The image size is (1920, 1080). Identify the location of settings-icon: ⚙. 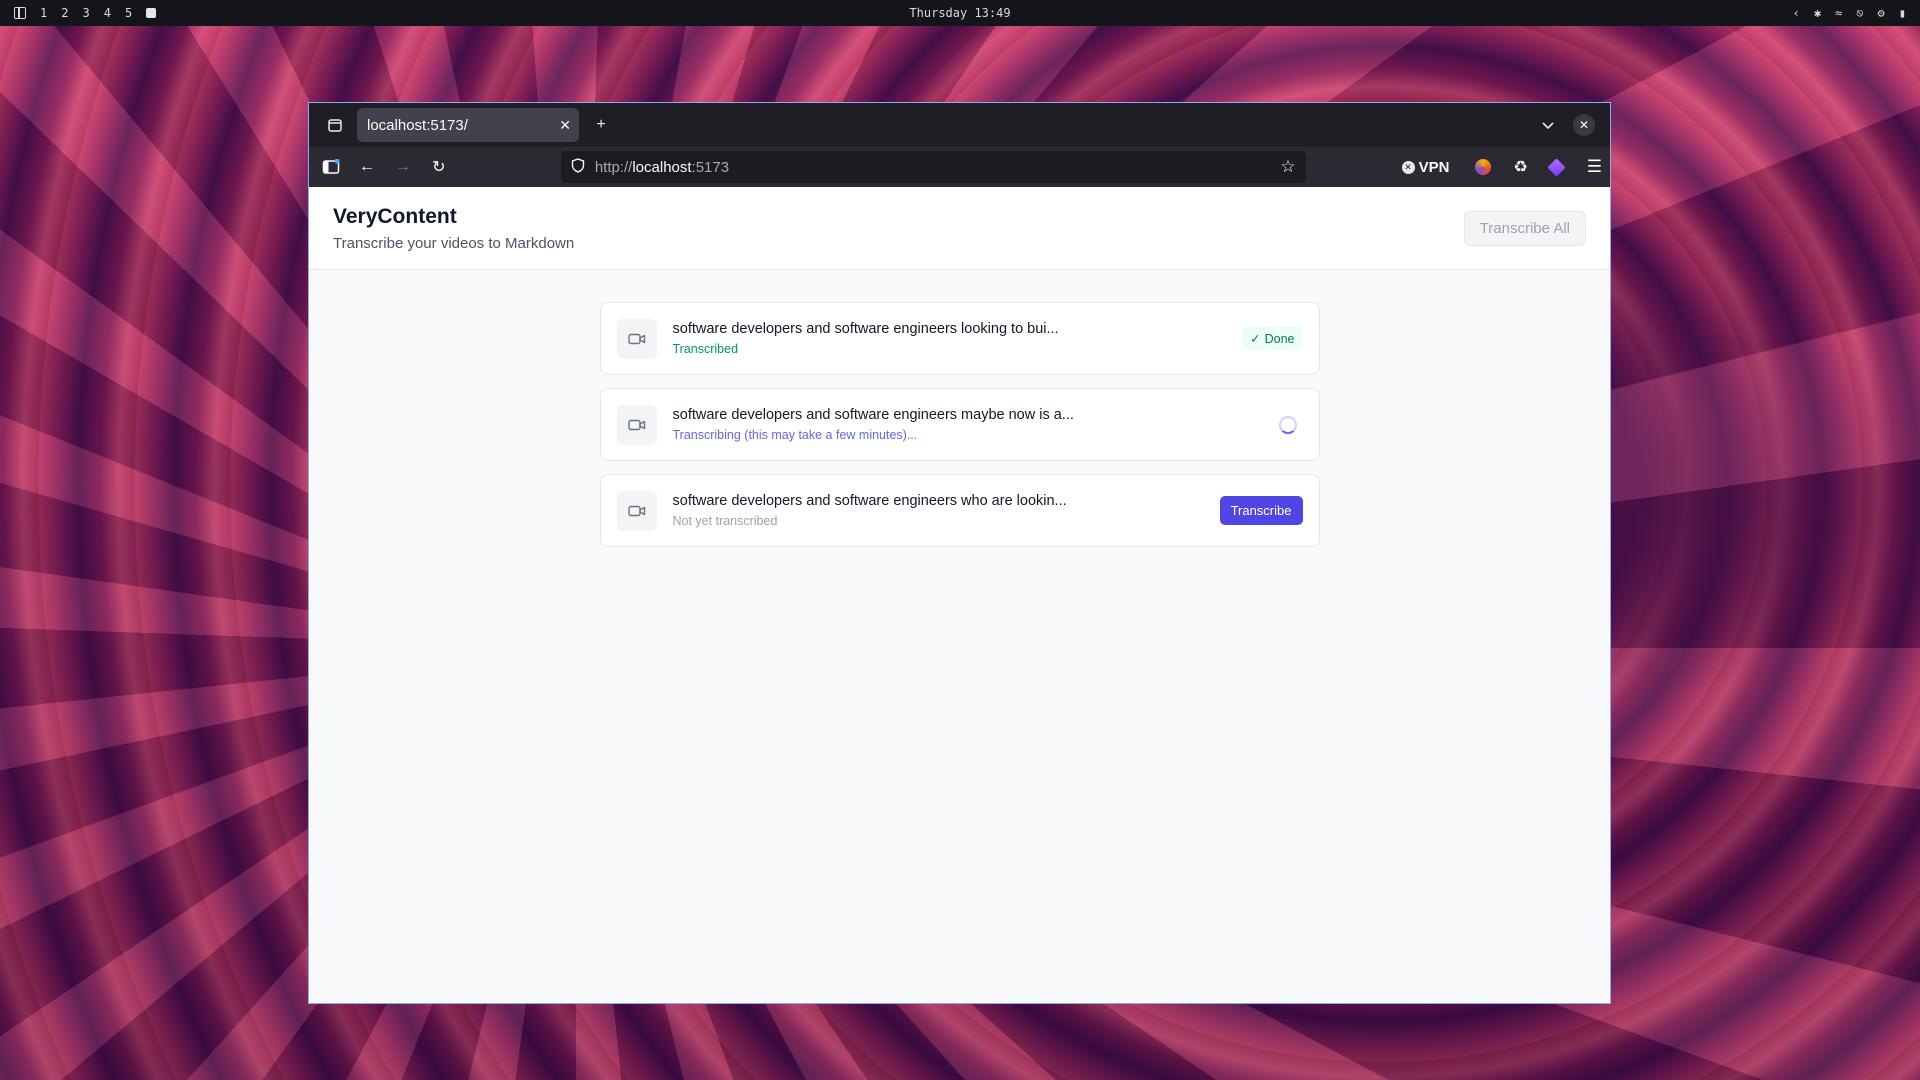
(1881, 13).